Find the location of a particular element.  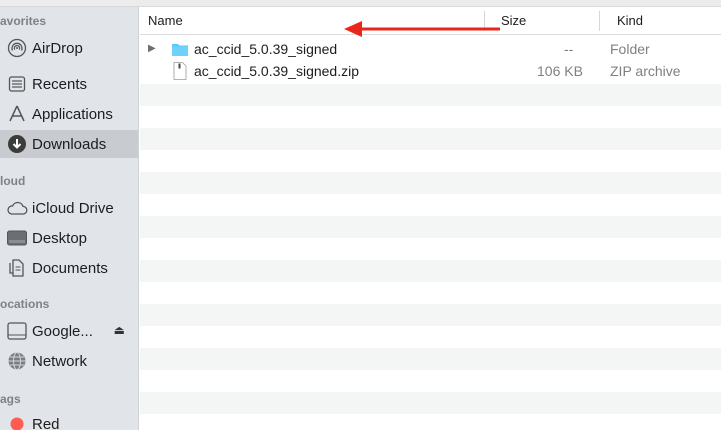

sidebar-item-label: Recents is located at coordinates (60, 84).